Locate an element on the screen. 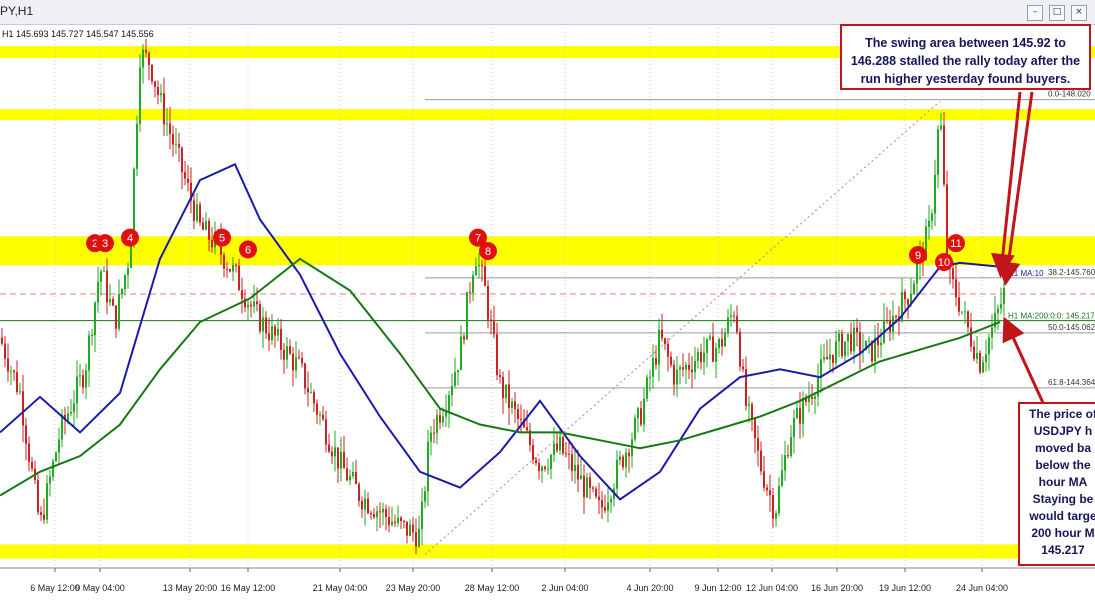  x-tick-label: 9 Jun 12:00 is located at coordinates (717, 588).